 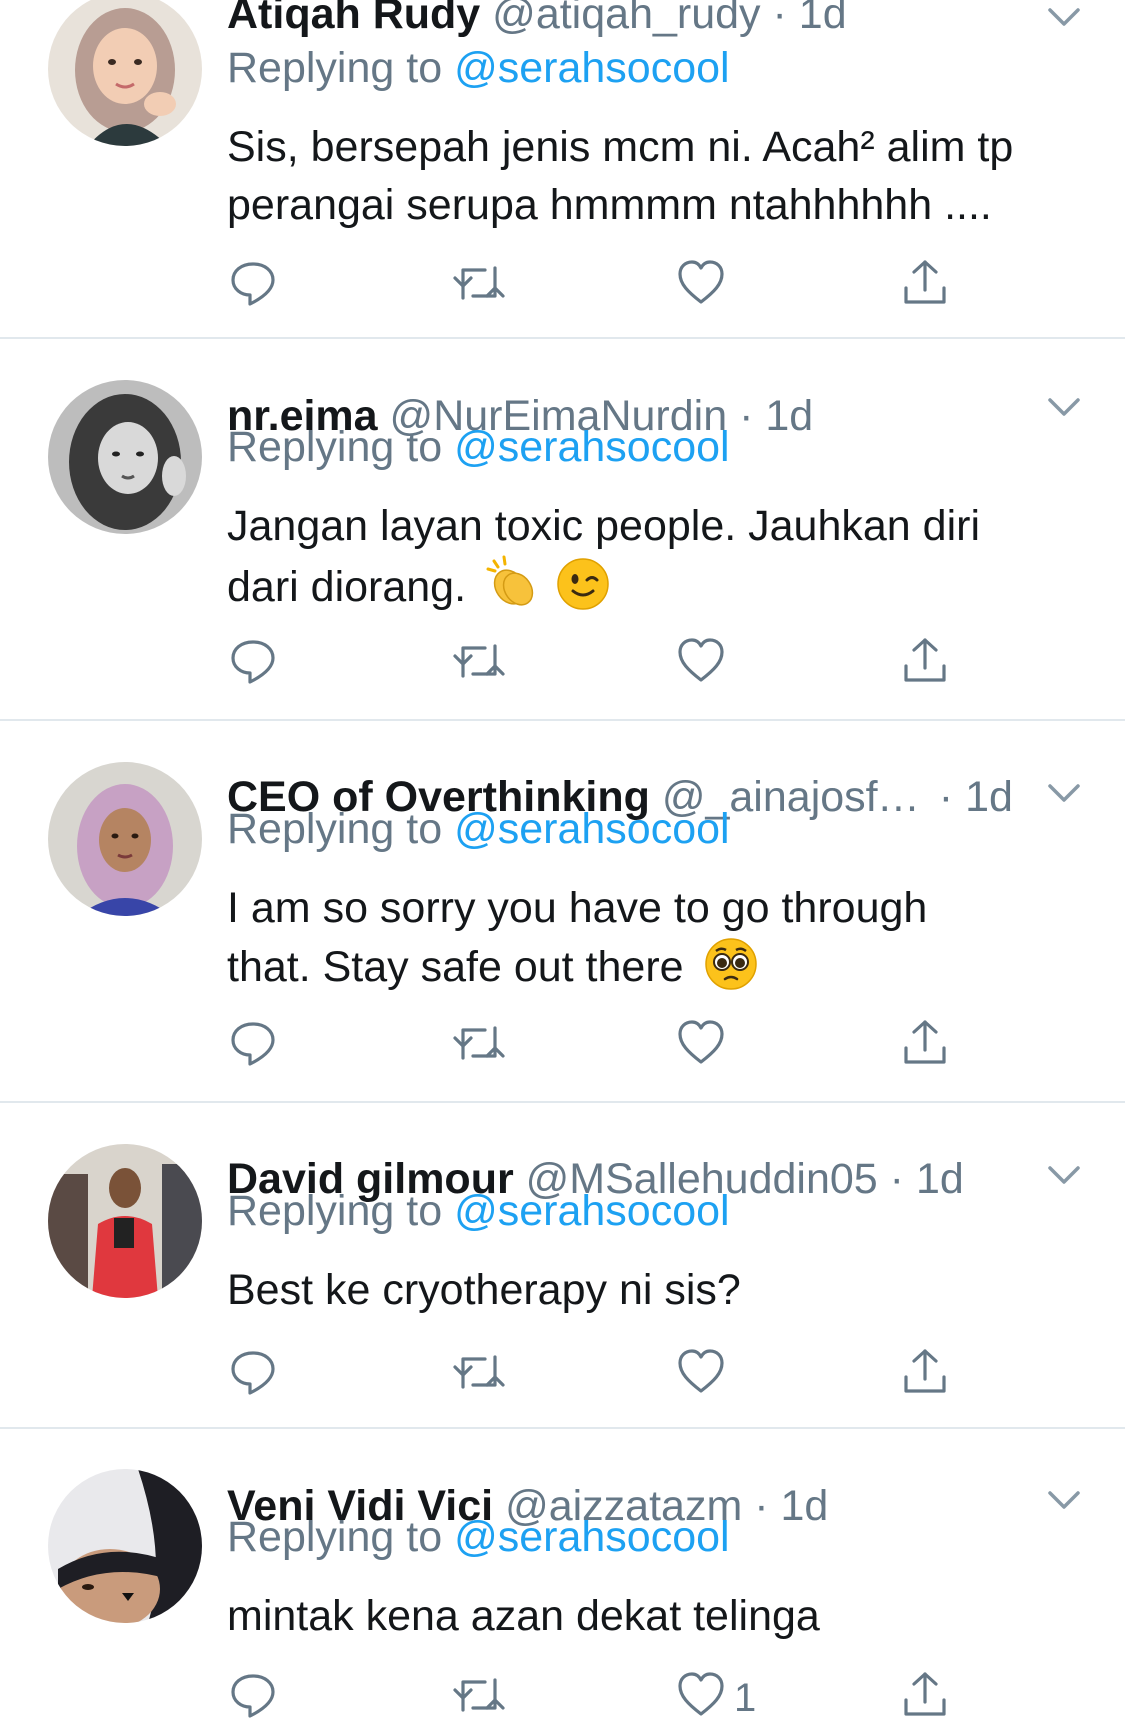 What do you see at coordinates (523, 1616) in the screenshot?
I see `tweet-text-line: mintak kena azan dekat telinga` at bounding box center [523, 1616].